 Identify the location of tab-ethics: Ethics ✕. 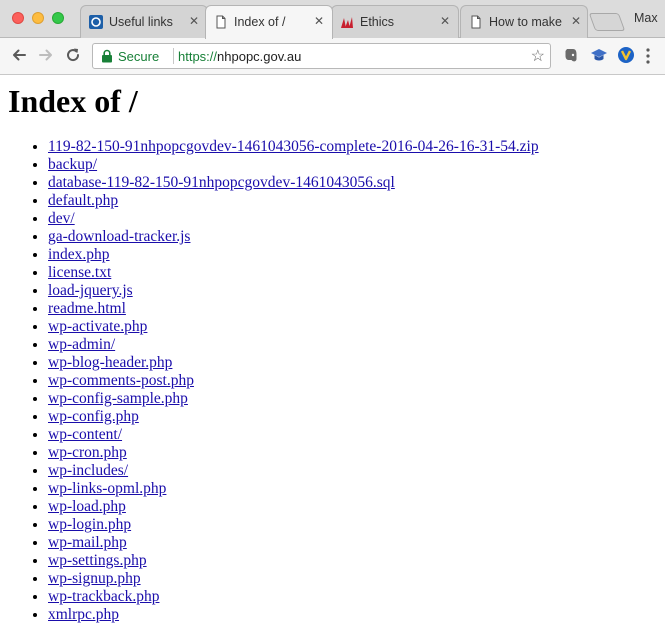
(395, 21).